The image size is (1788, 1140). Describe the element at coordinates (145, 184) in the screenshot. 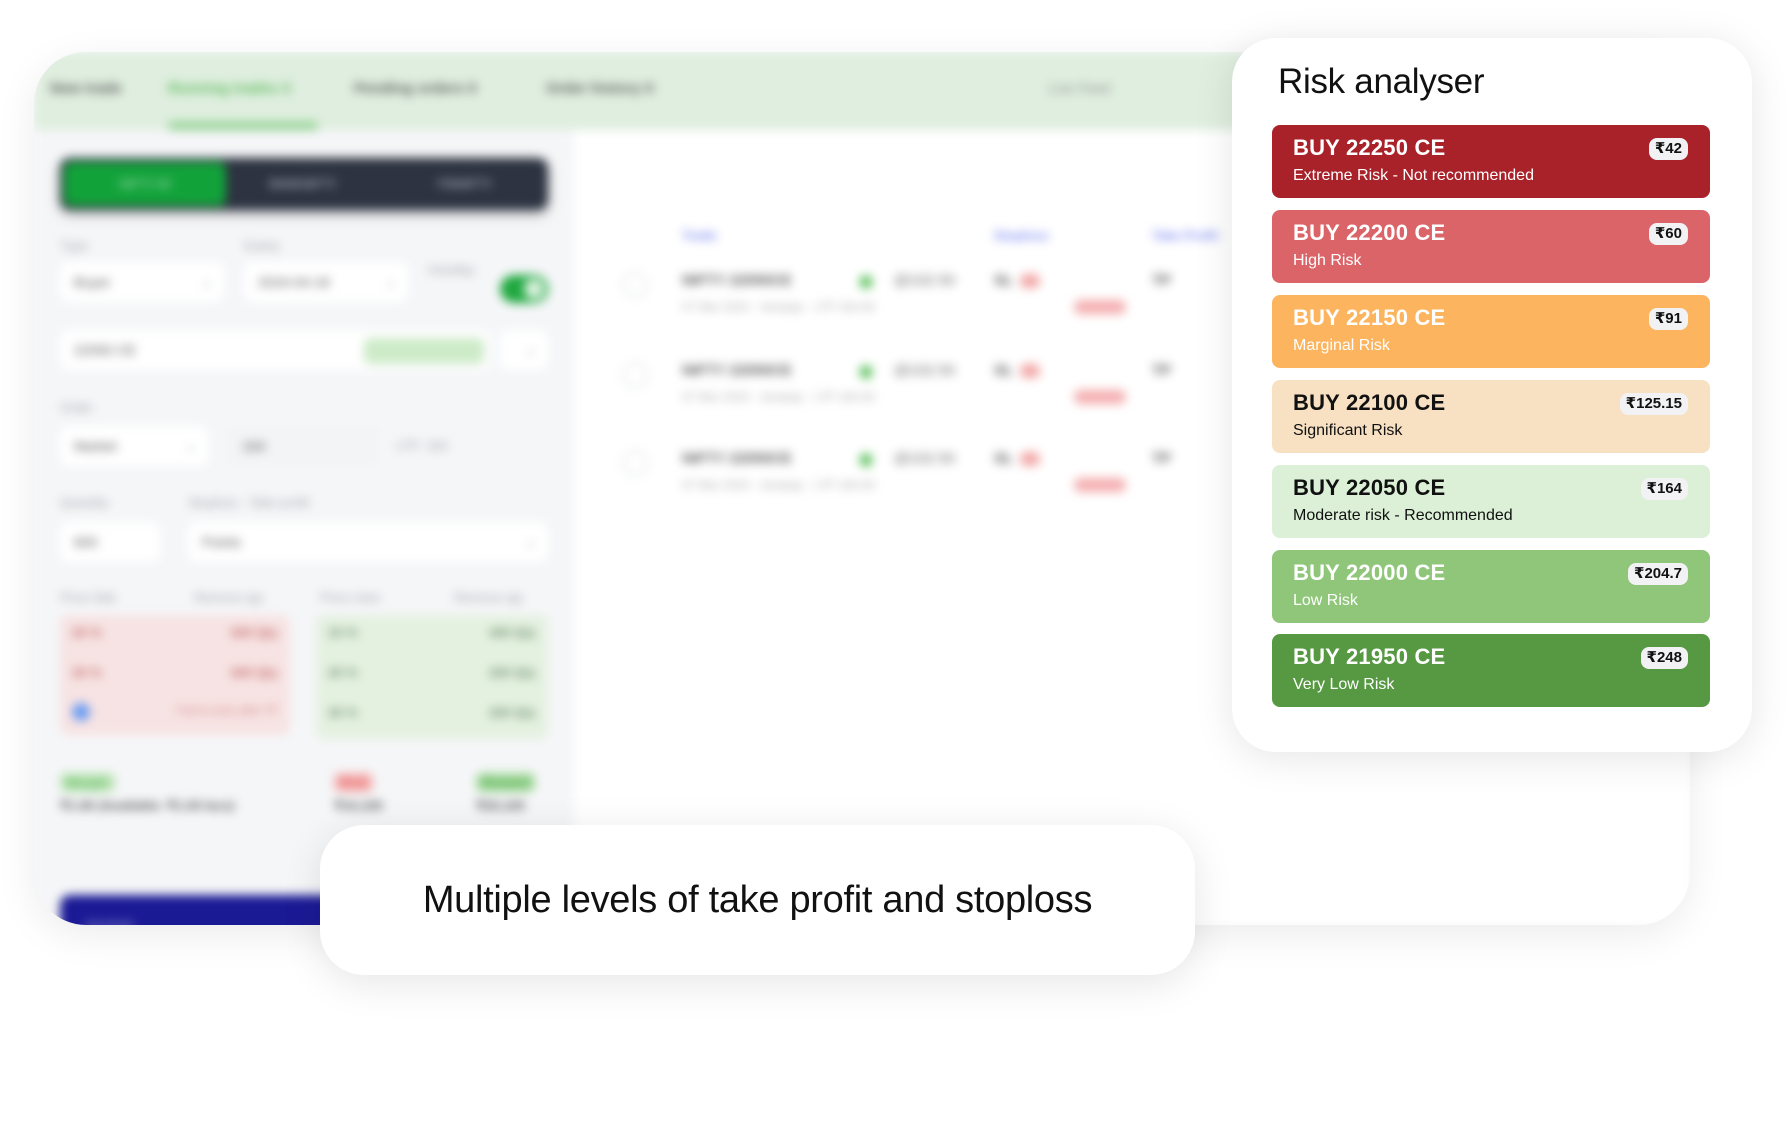

I see `segment-nifty: NIFTY 50` at that location.